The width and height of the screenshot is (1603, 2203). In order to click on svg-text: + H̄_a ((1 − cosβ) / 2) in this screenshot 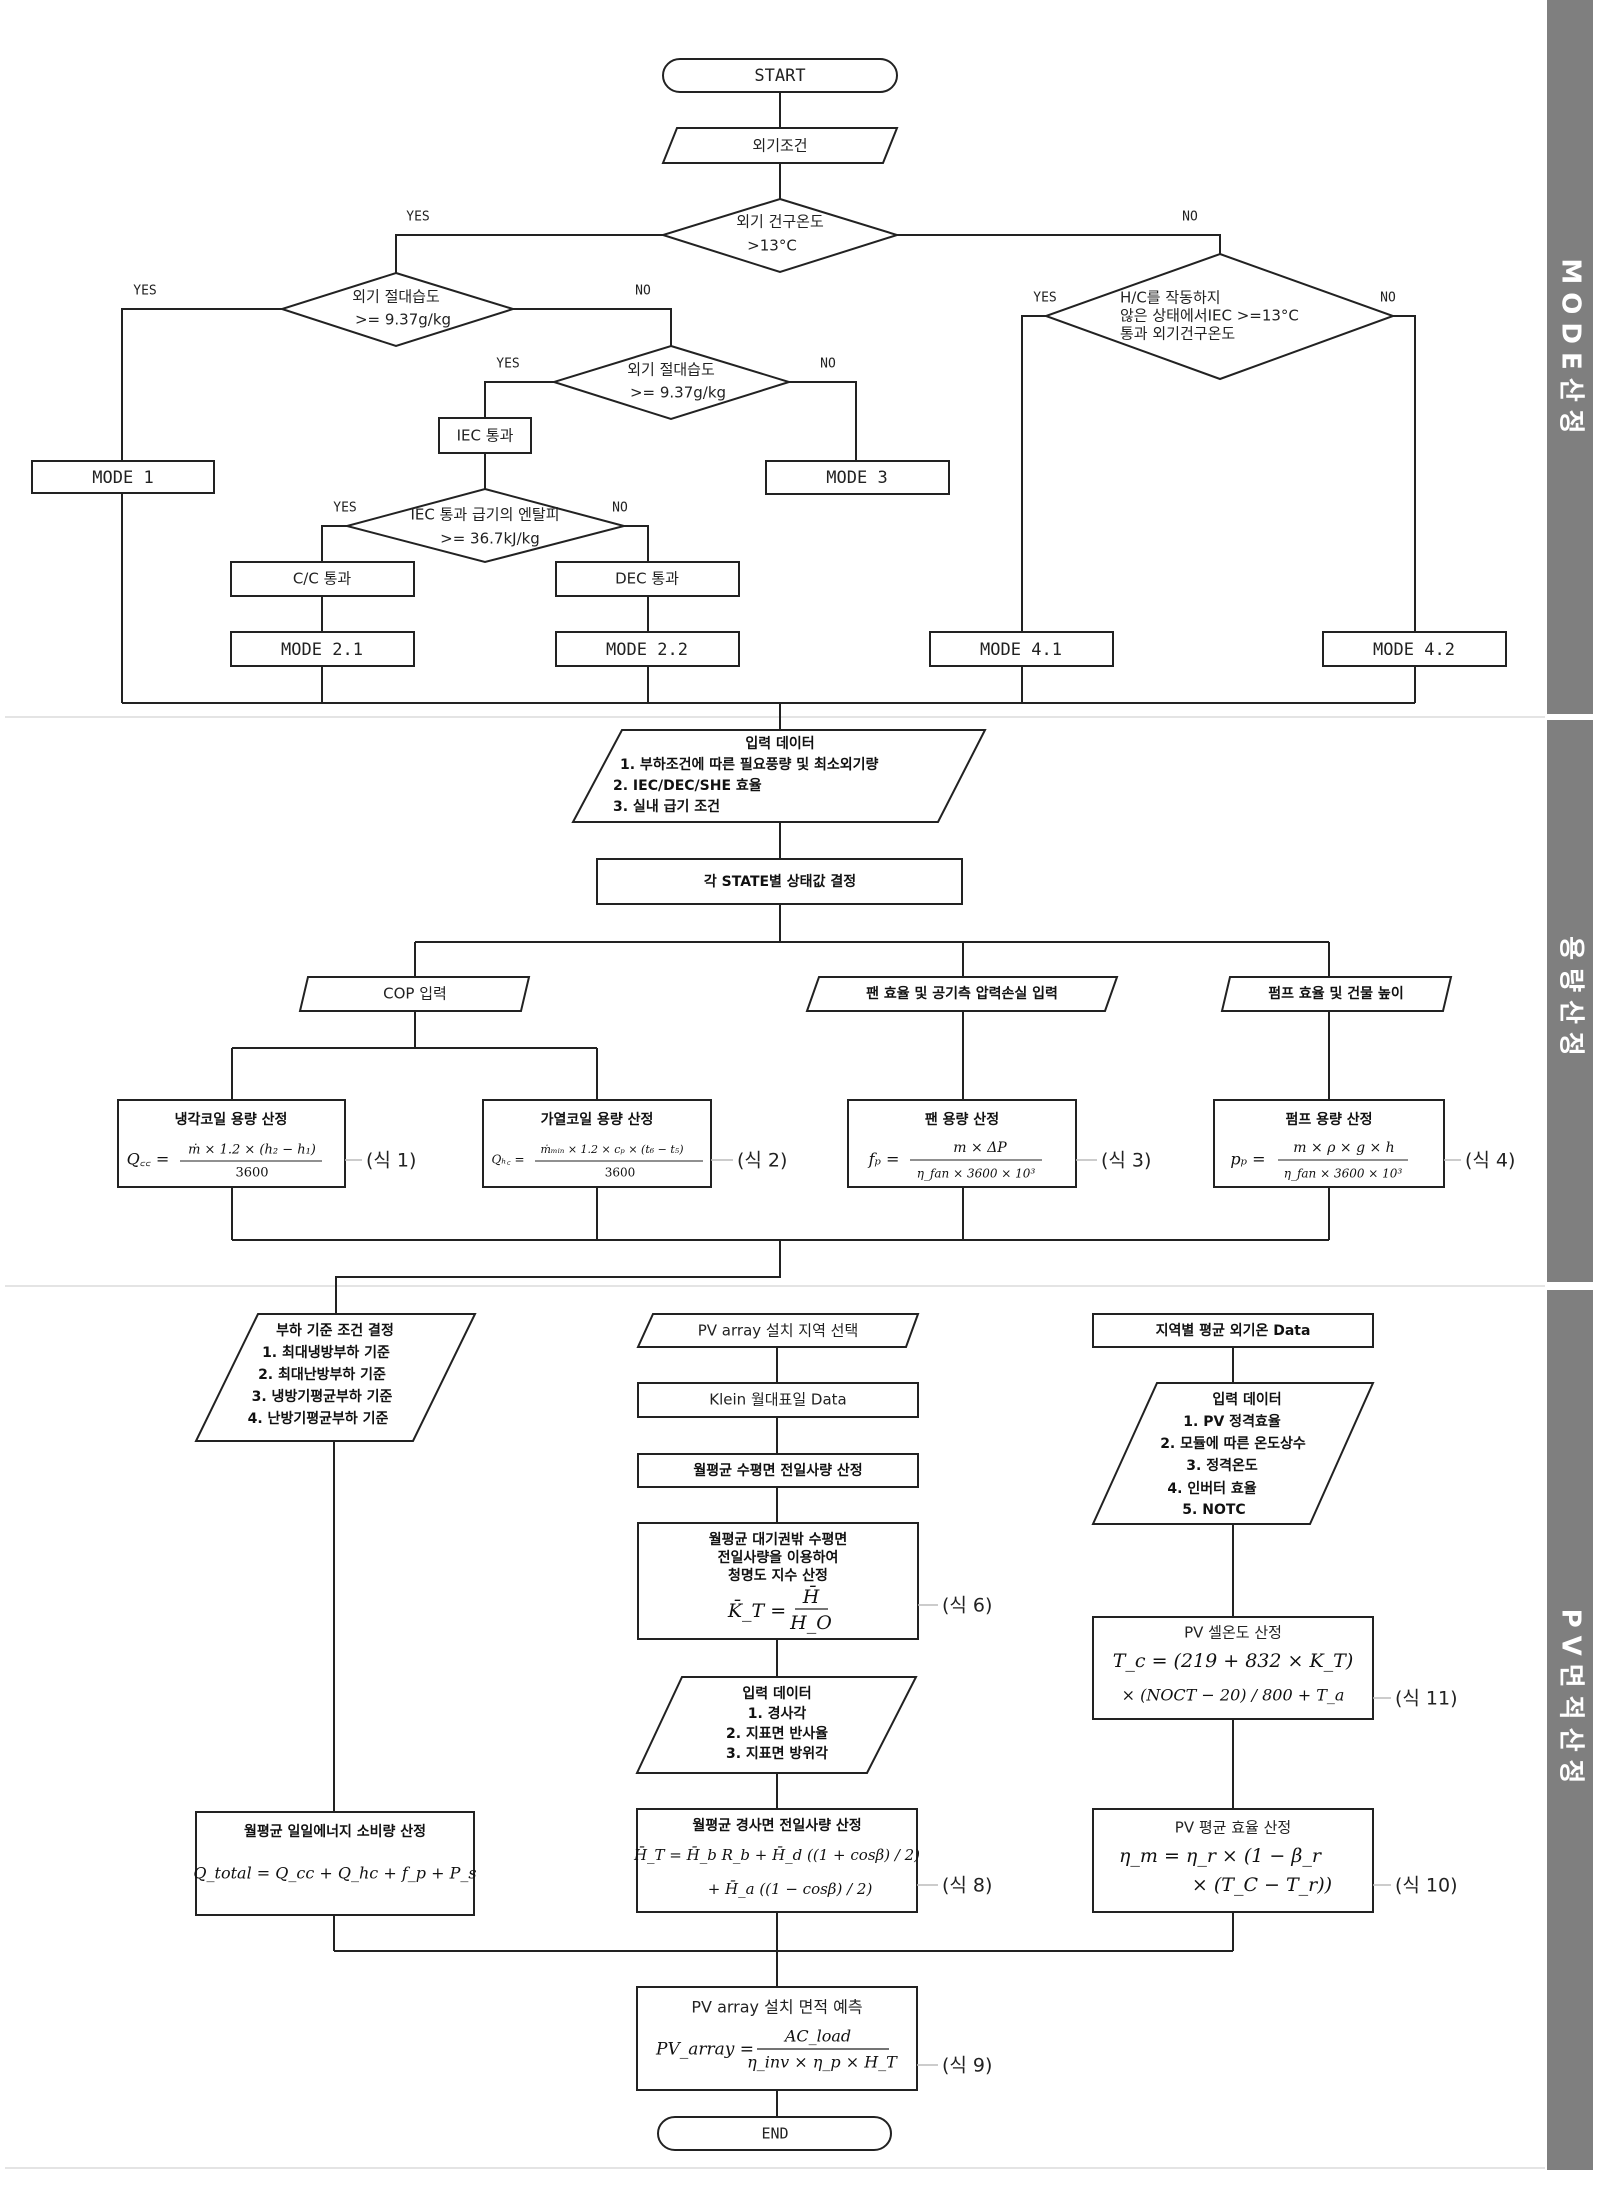, I will do `click(790, 1889)`.